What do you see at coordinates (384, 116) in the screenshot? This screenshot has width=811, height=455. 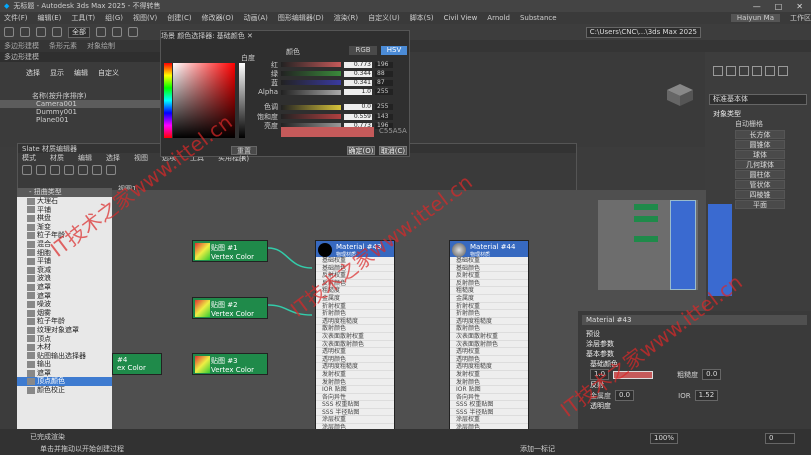 I see `channel-int-field: 143` at bounding box center [384, 116].